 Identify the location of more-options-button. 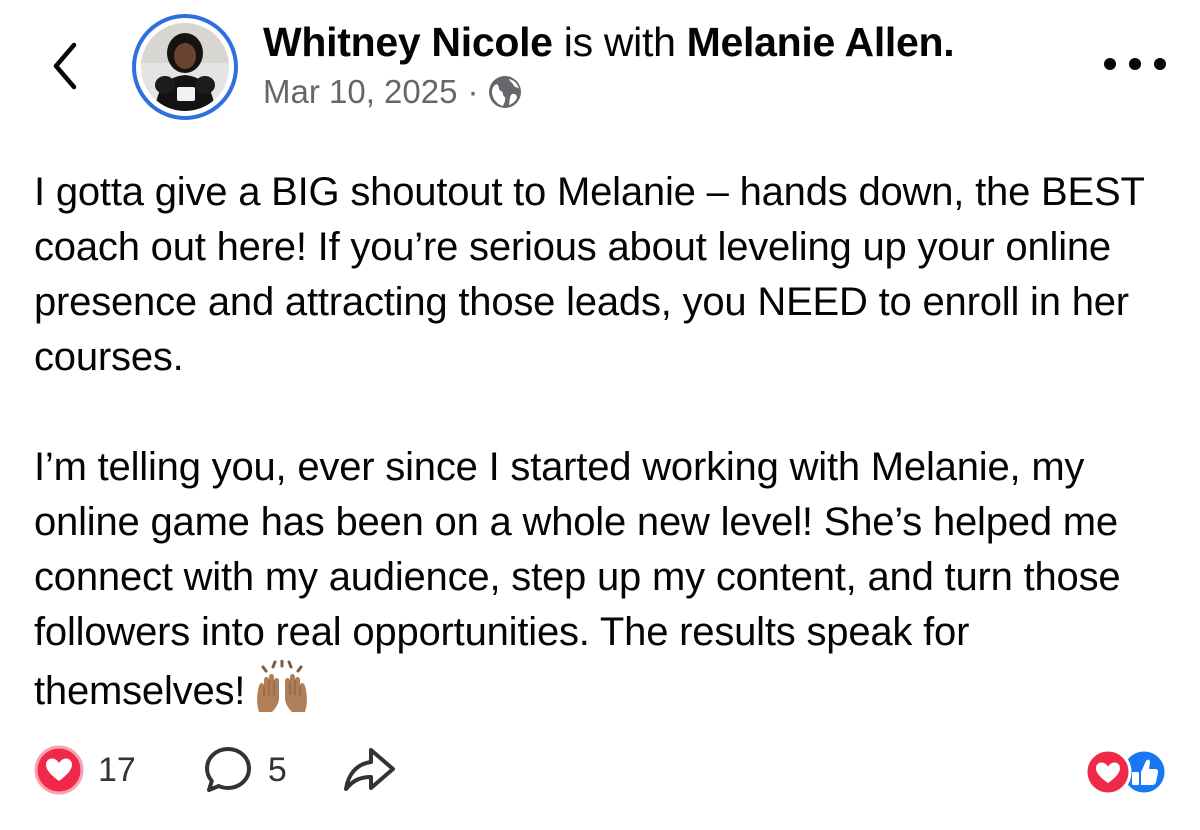
(1135, 64).